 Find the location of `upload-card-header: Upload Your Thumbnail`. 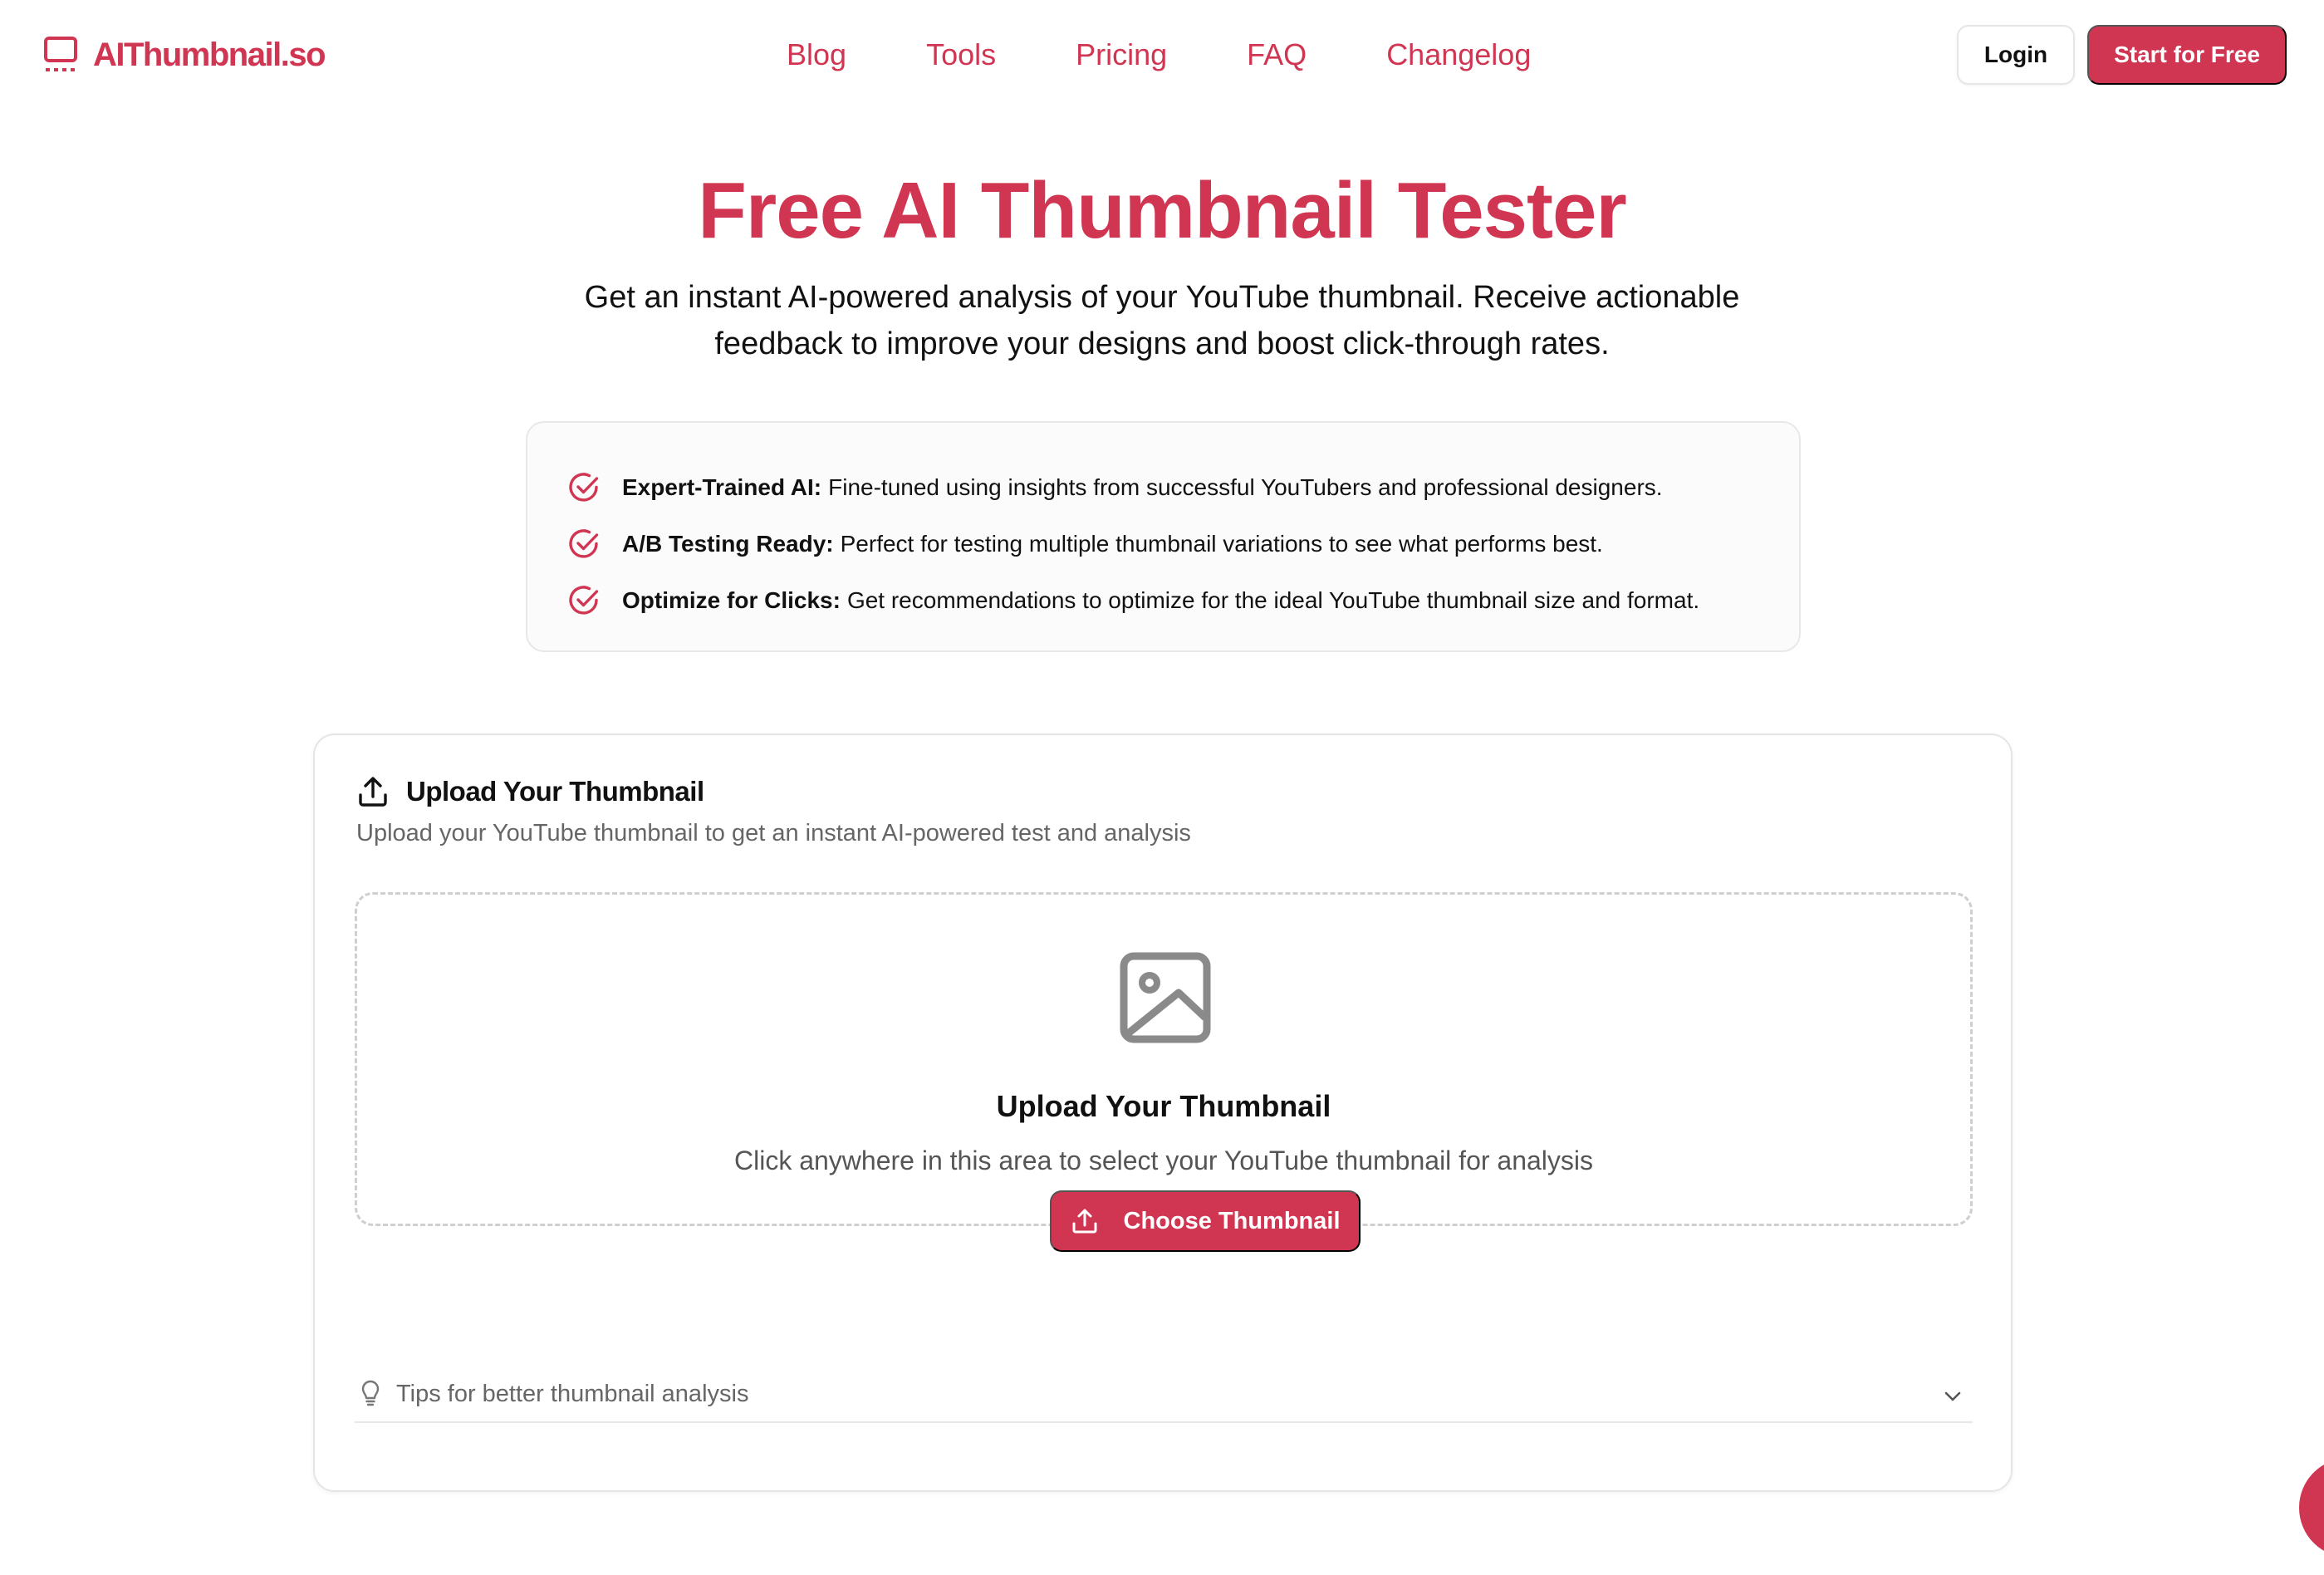

upload-card-header: Upload Your Thumbnail is located at coordinates (530, 791).